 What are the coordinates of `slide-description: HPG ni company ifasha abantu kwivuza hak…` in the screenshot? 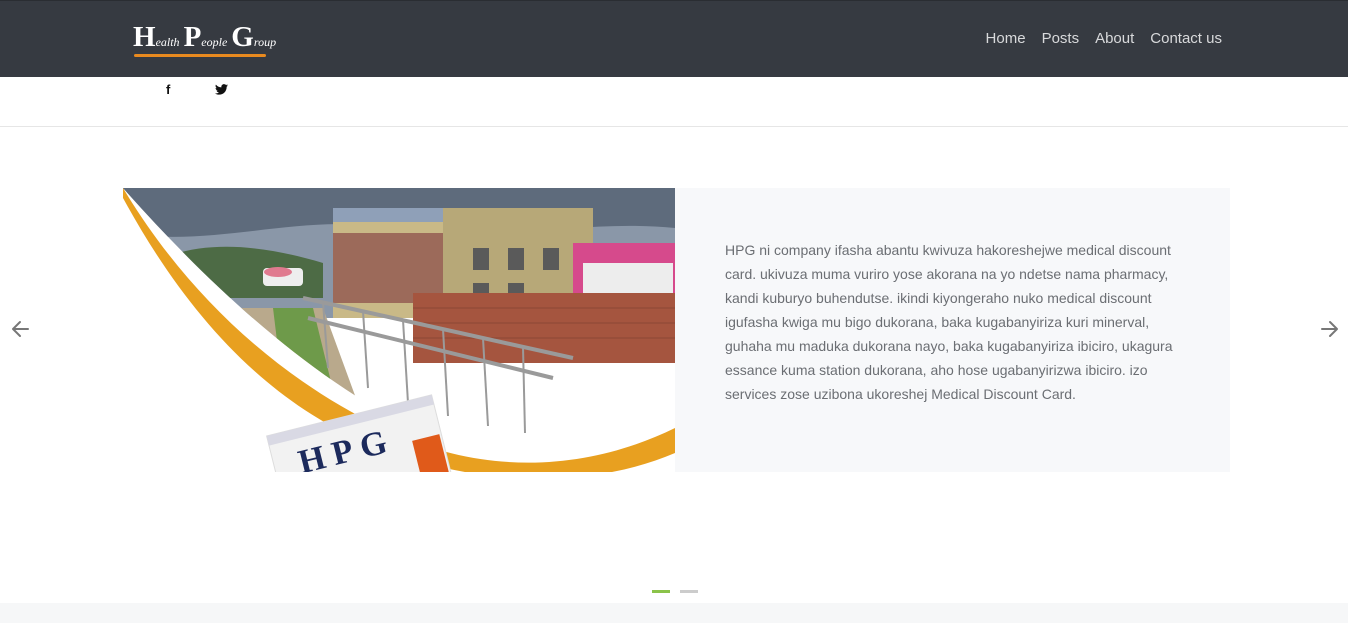 It's located at (949, 322).